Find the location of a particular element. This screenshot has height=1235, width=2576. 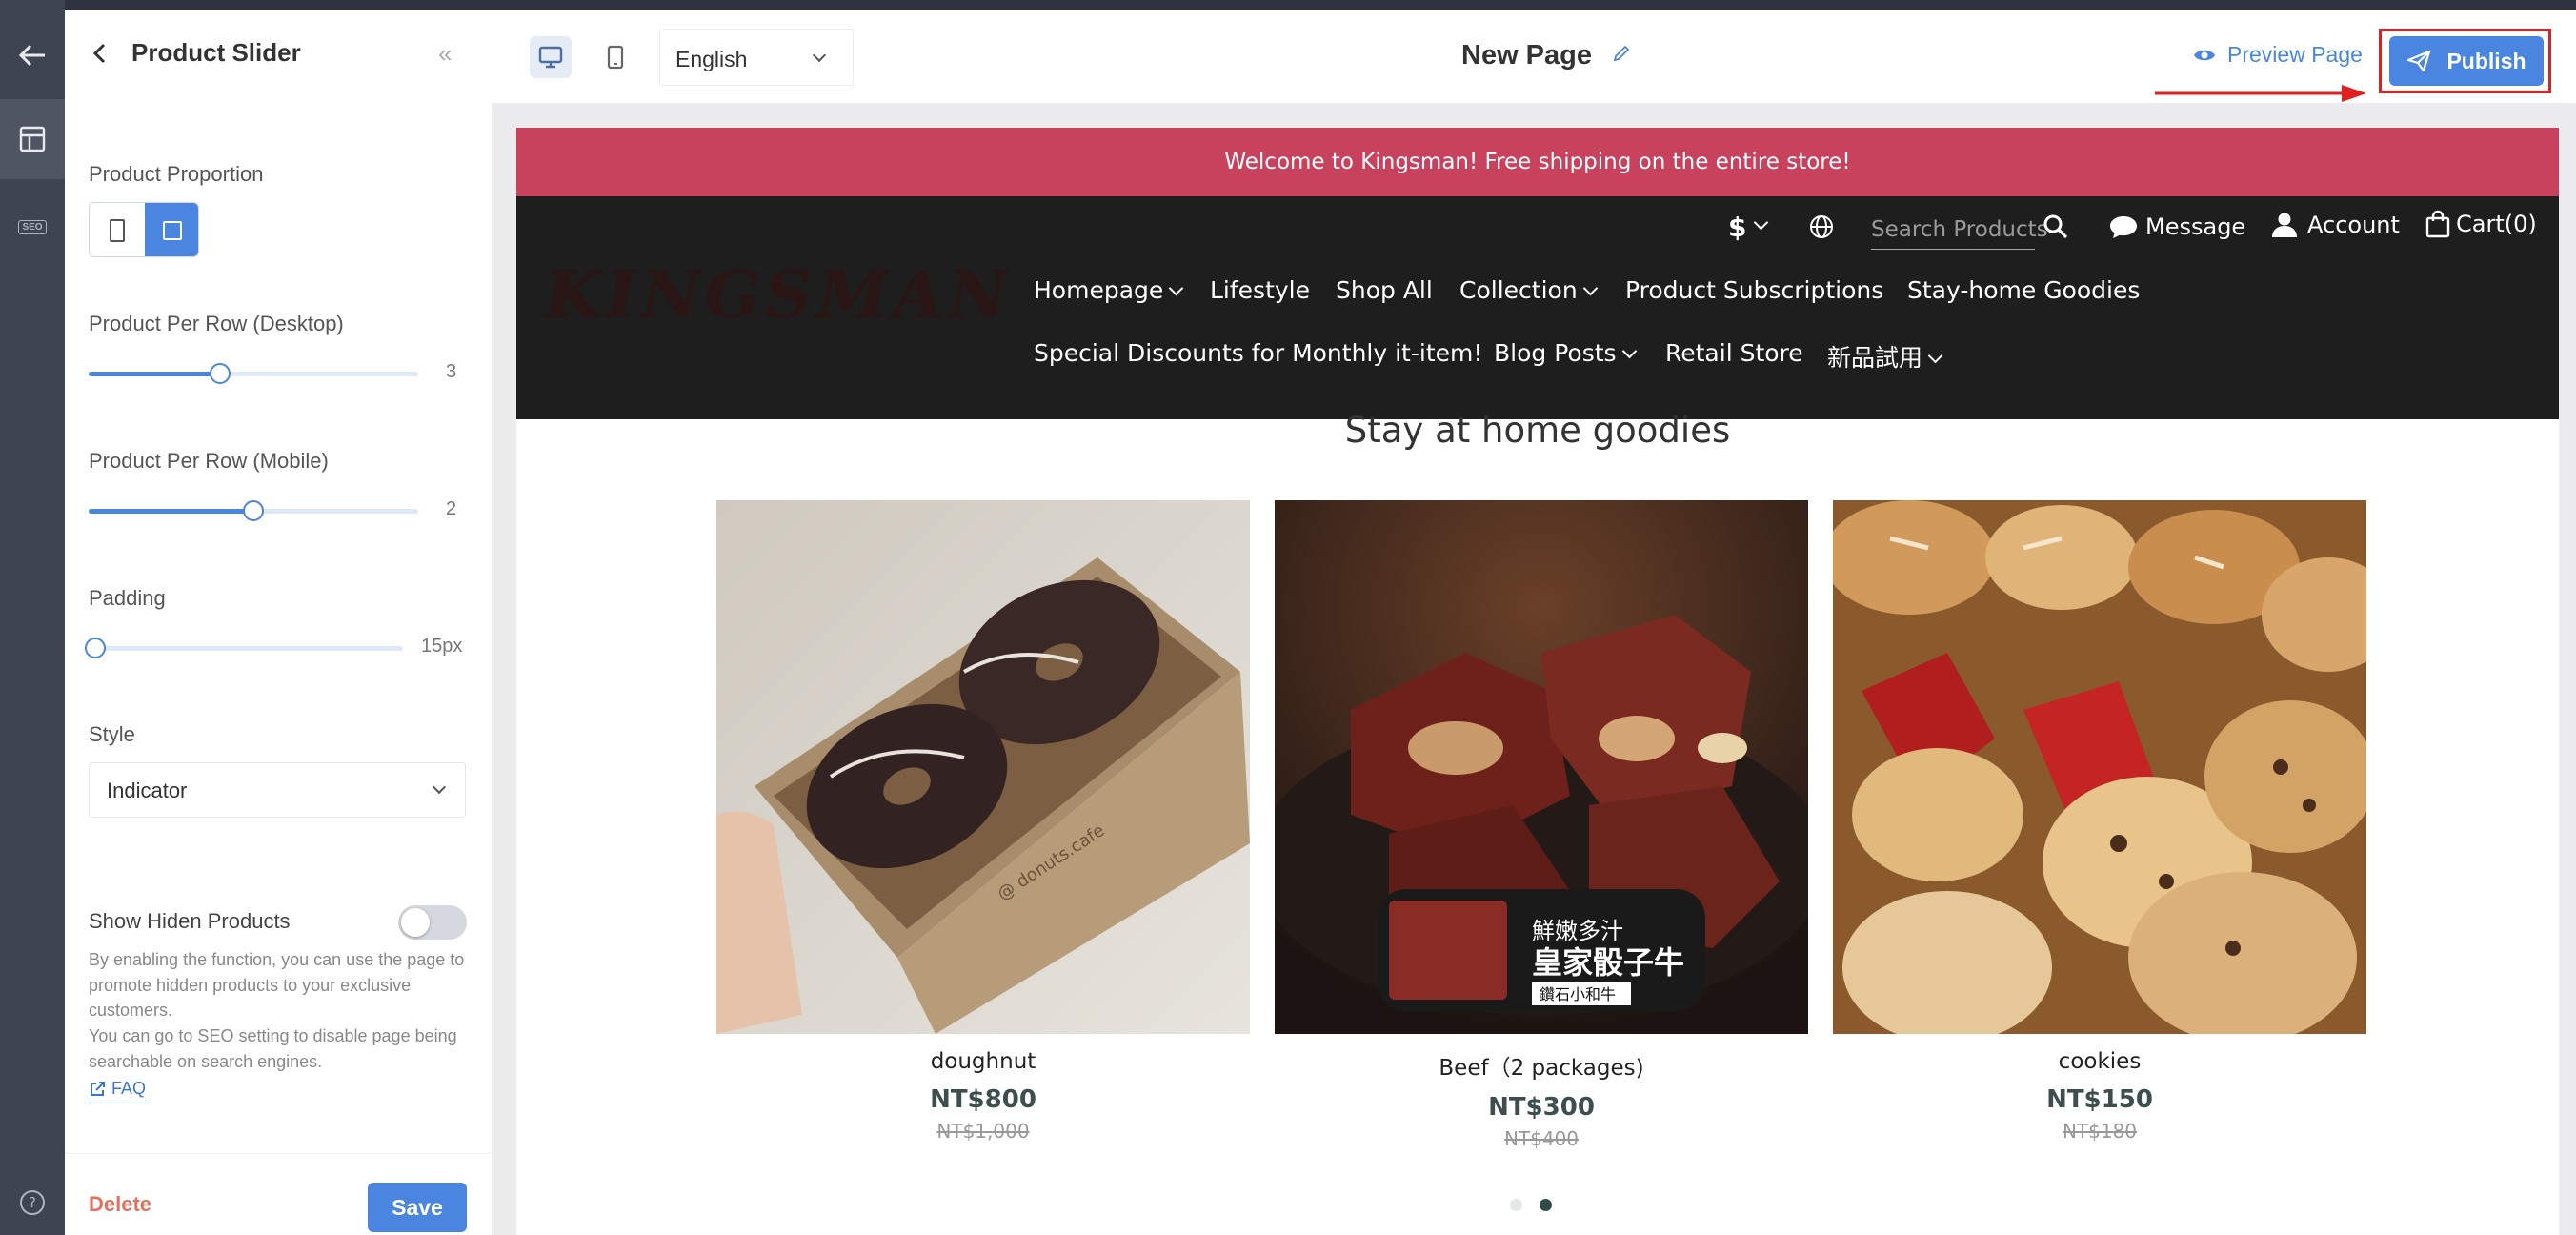

currency-symbol: $ is located at coordinates (1737, 227).